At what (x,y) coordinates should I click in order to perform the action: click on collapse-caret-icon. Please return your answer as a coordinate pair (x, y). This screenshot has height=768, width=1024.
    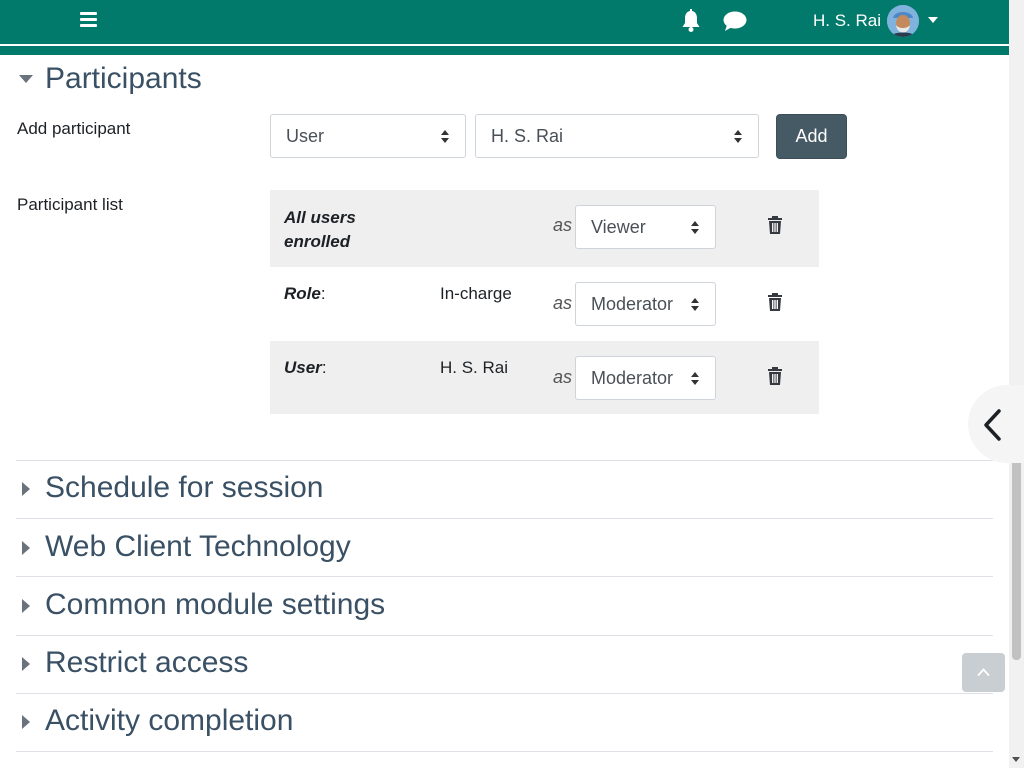
    Looking at the image, I should click on (26, 79).